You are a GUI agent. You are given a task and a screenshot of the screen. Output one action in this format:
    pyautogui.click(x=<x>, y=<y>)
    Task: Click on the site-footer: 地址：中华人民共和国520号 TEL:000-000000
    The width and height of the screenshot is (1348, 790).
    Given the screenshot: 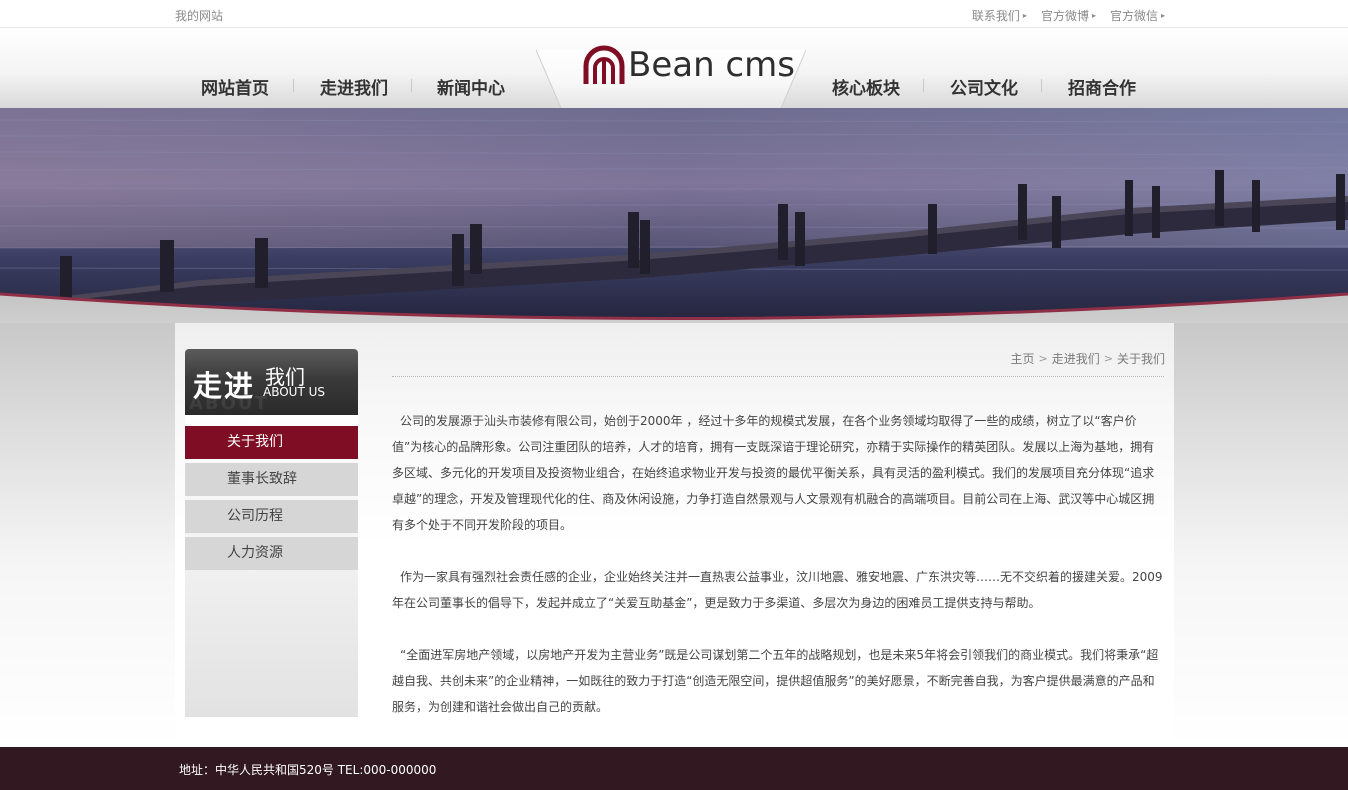 What is the action you would take?
    pyautogui.click(x=674, y=768)
    